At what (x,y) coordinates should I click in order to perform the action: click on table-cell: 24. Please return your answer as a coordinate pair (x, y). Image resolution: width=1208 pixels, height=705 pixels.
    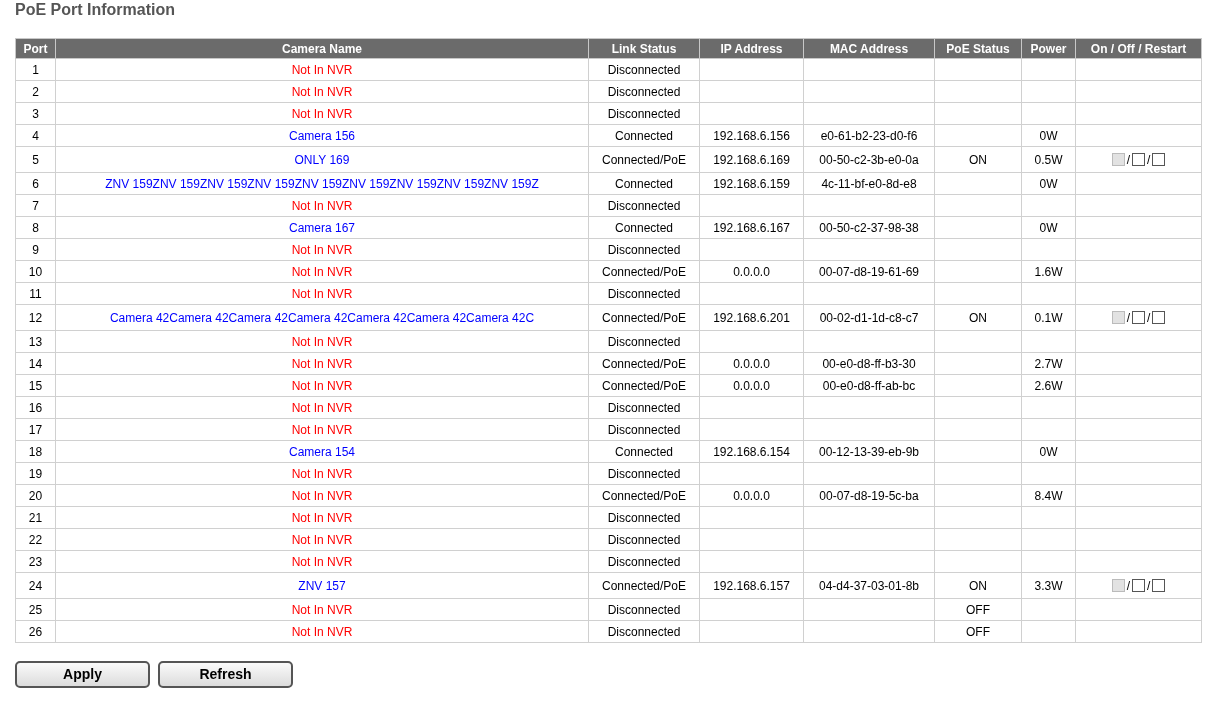
    Looking at the image, I should click on (35, 585).